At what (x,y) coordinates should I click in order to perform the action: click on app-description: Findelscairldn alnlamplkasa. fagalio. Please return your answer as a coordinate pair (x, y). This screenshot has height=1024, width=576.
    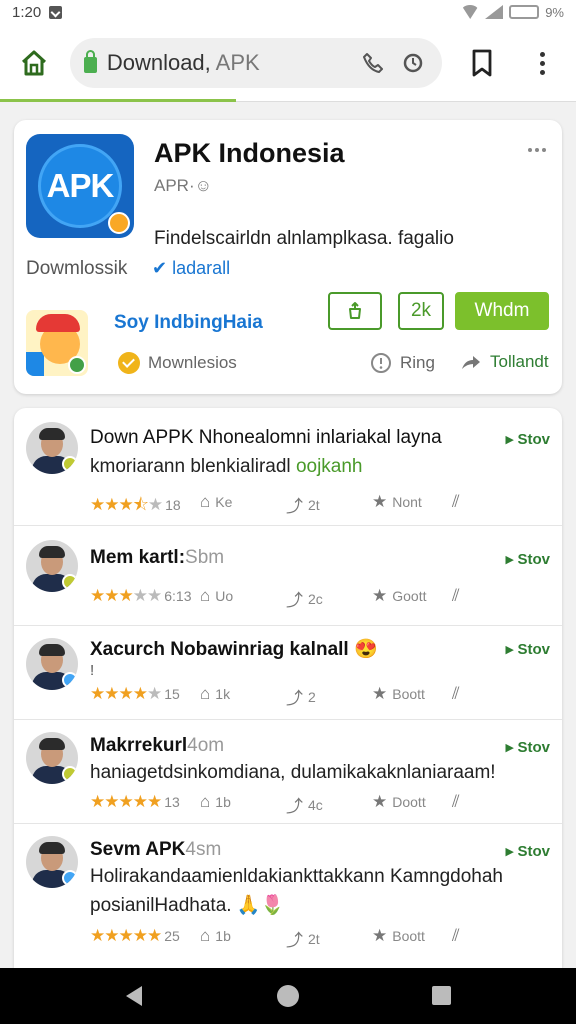
    Looking at the image, I should click on (304, 238).